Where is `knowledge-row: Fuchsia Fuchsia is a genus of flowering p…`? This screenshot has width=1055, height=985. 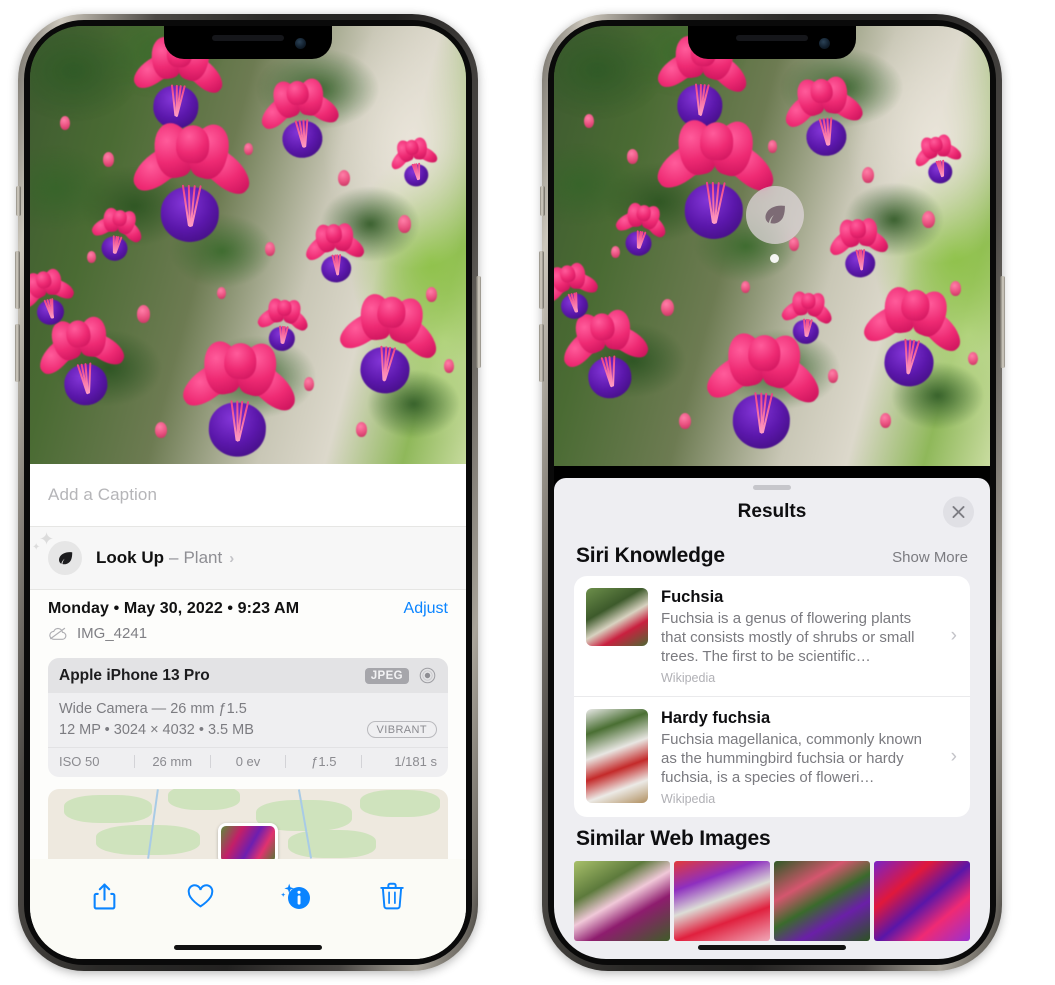
knowledge-row: Fuchsia Fuchsia is a genus of flowering p… is located at coordinates (772, 636).